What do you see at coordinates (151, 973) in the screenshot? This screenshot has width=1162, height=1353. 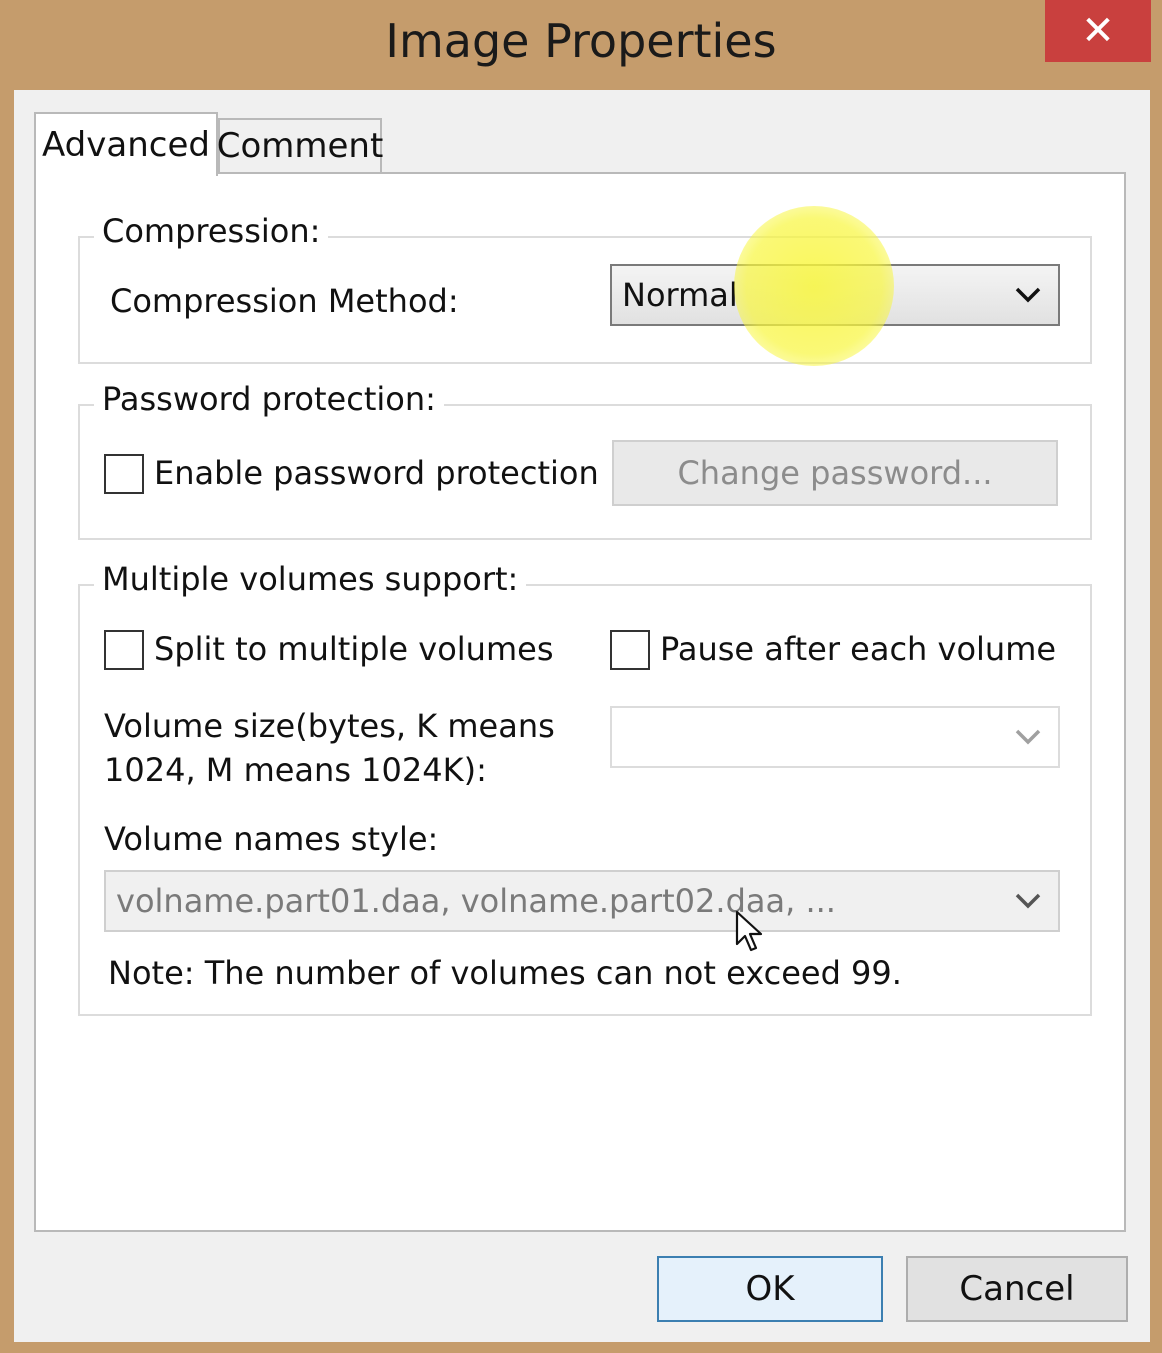 I see `volumes-note-prefix: Note:` at bounding box center [151, 973].